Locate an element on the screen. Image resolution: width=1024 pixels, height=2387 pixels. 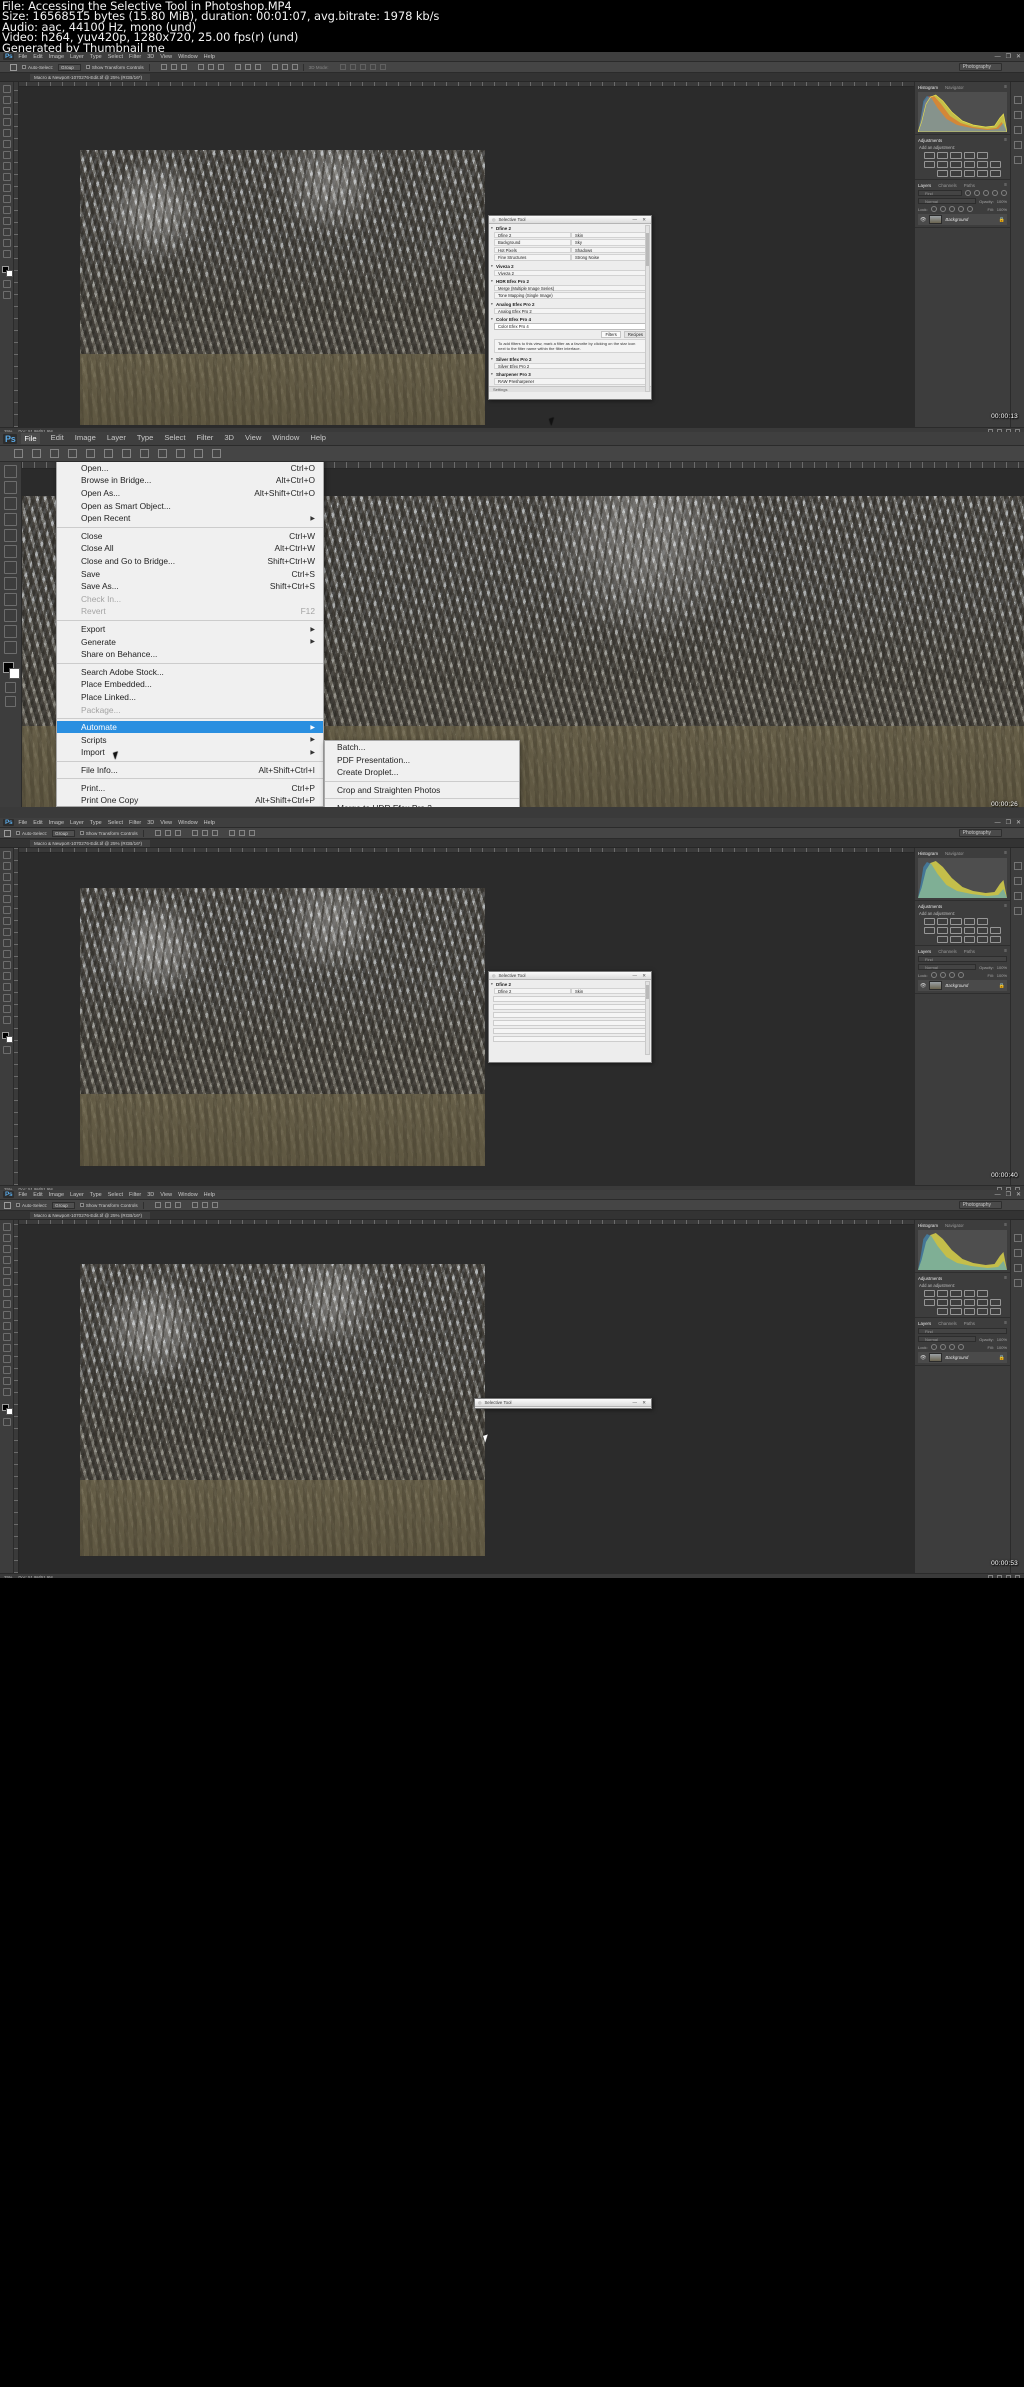
window-controls-4: — ❐ ✕ is located at coordinates (1008, 1195).